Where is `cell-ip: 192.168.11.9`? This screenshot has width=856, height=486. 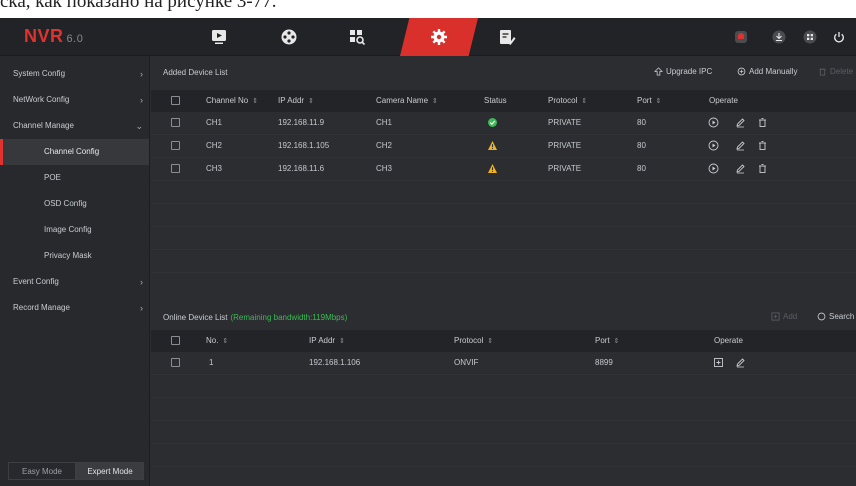 cell-ip: 192.168.11.9 is located at coordinates (301, 122).